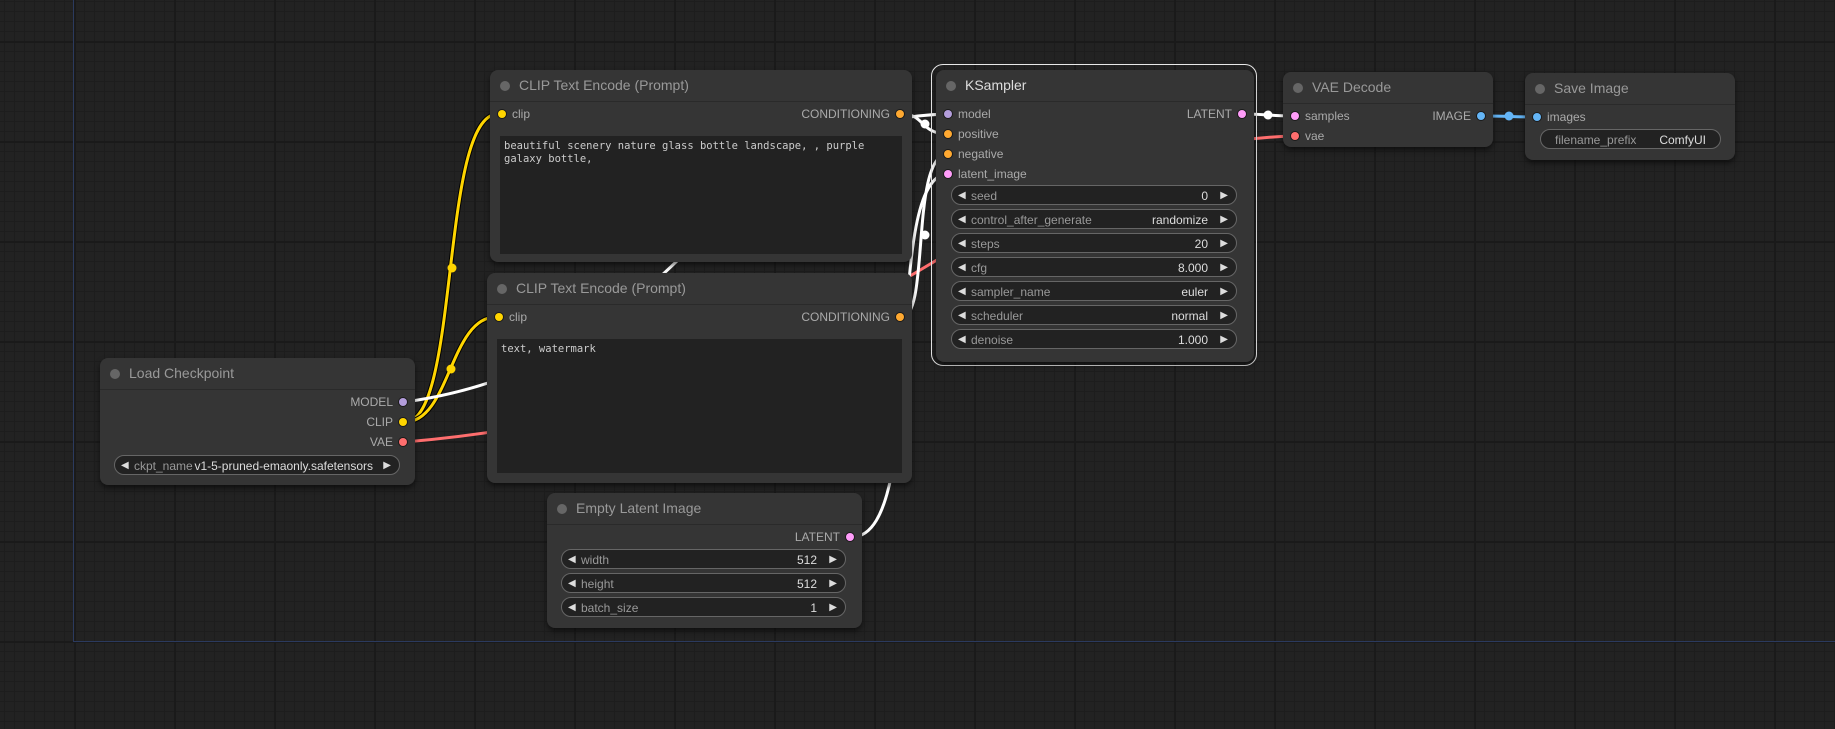  What do you see at coordinates (1094, 291) in the screenshot?
I see `widget-sampler-name: ◀ sampler_name euler ▶` at bounding box center [1094, 291].